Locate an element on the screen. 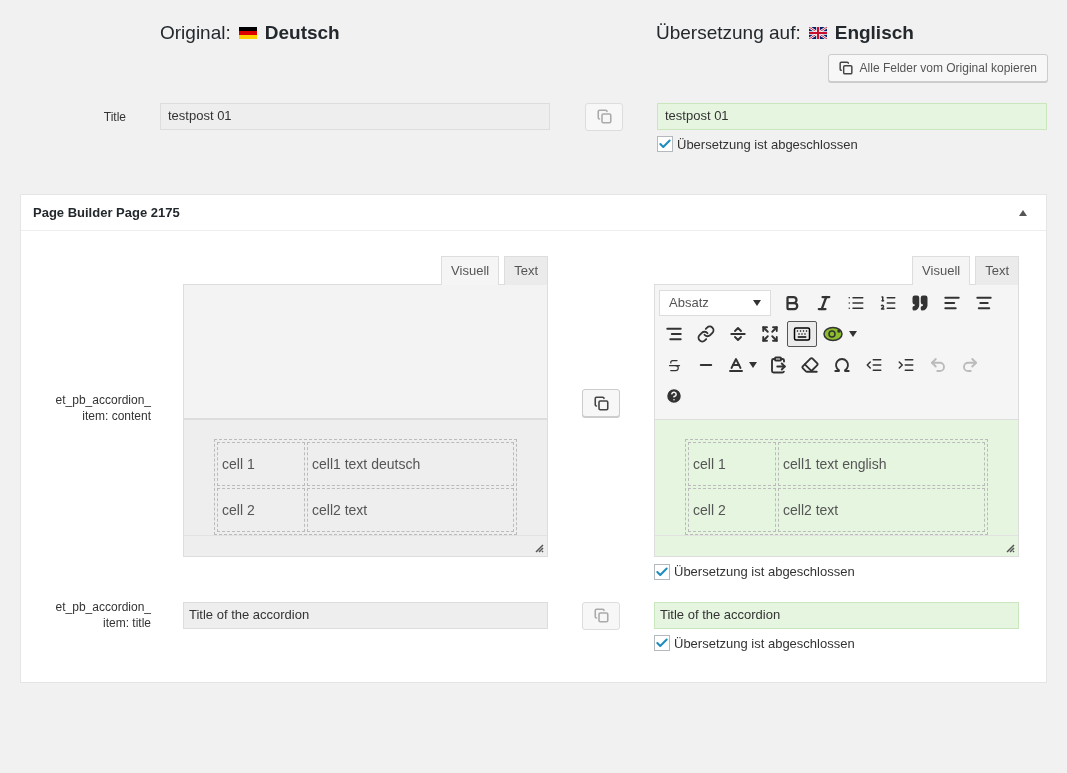  panel-header: Page Builder Page 2175 is located at coordinates (533, 213).